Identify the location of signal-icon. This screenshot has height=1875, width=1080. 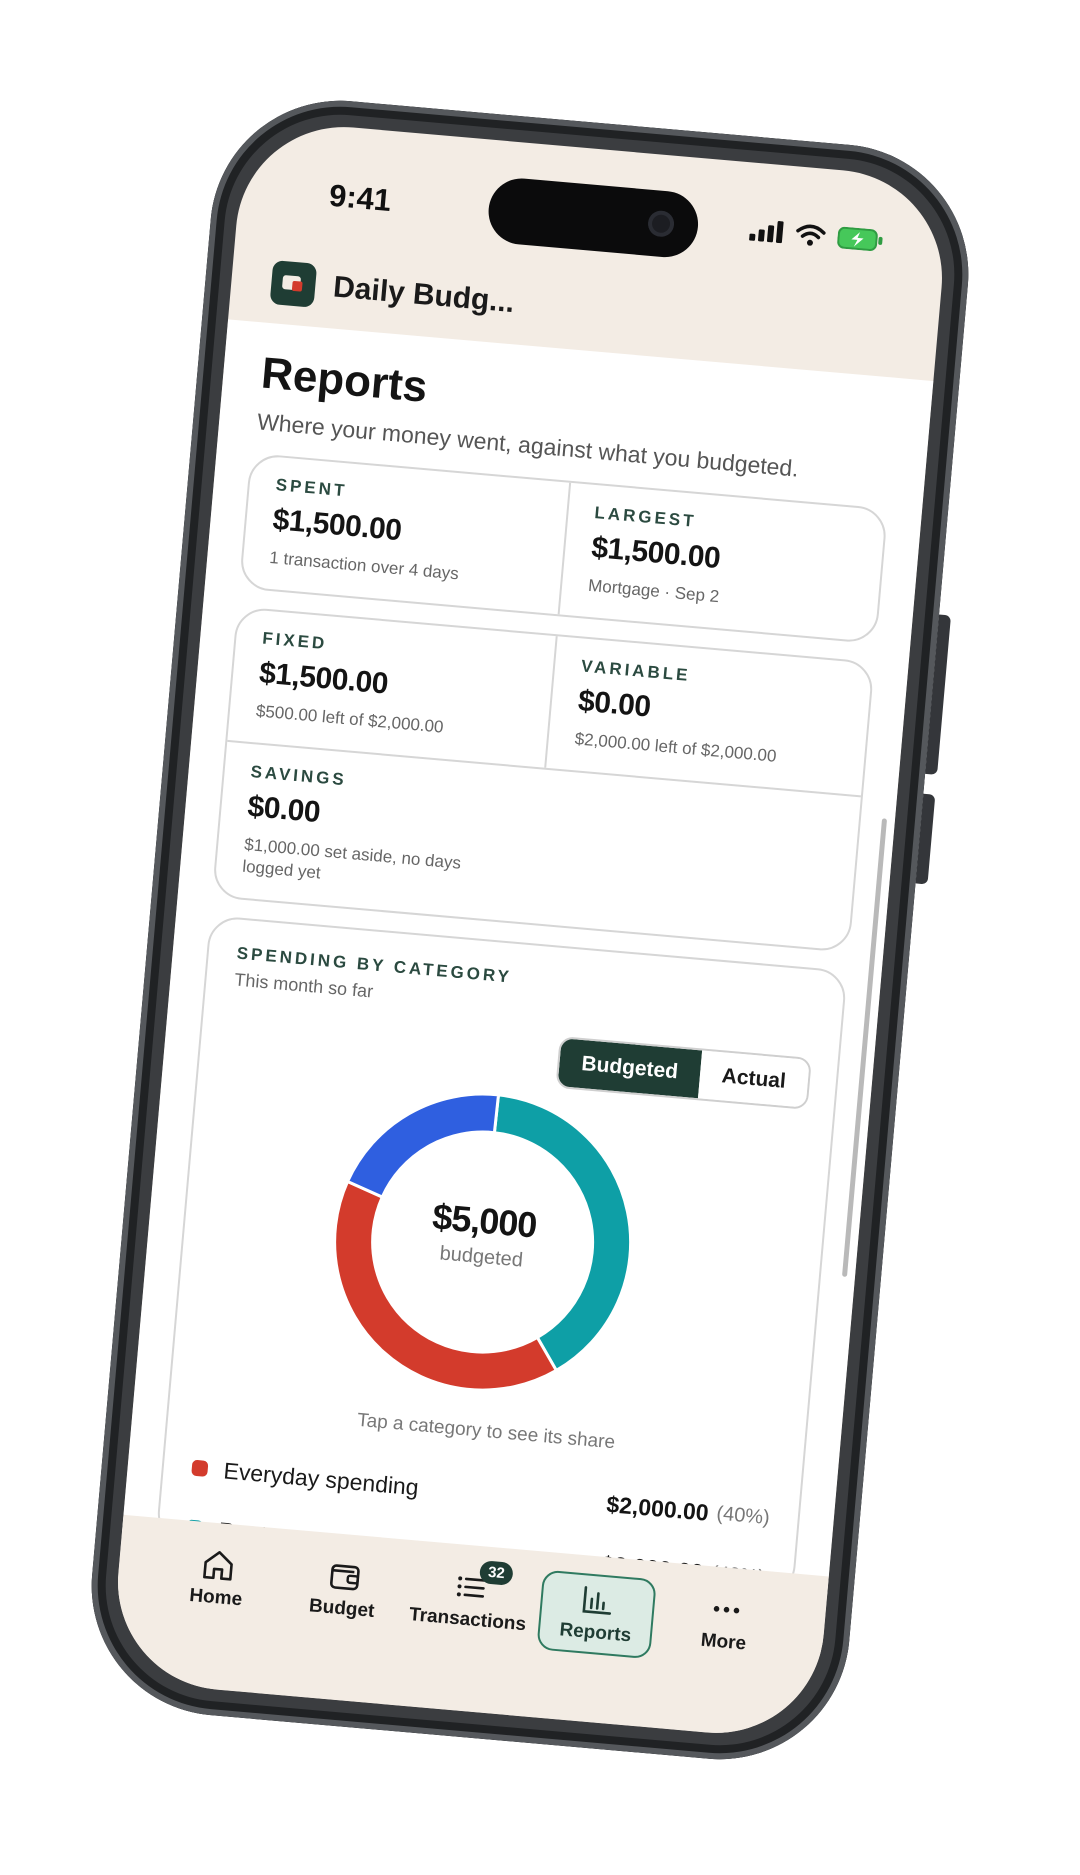
(766, 232).